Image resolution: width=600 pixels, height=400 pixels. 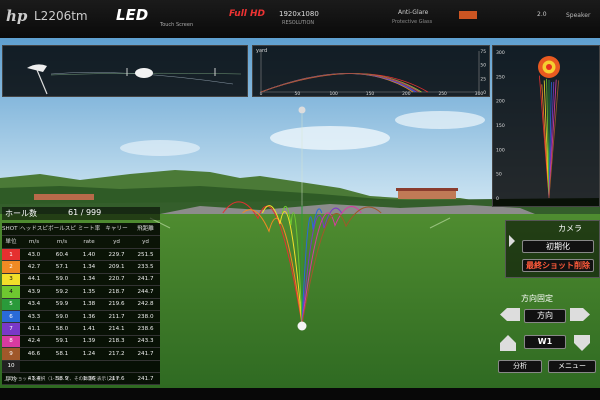 I want to click on table-row: 5 43.4 59.9 1.38 219.6 242.8, so click(x=81, y=304).